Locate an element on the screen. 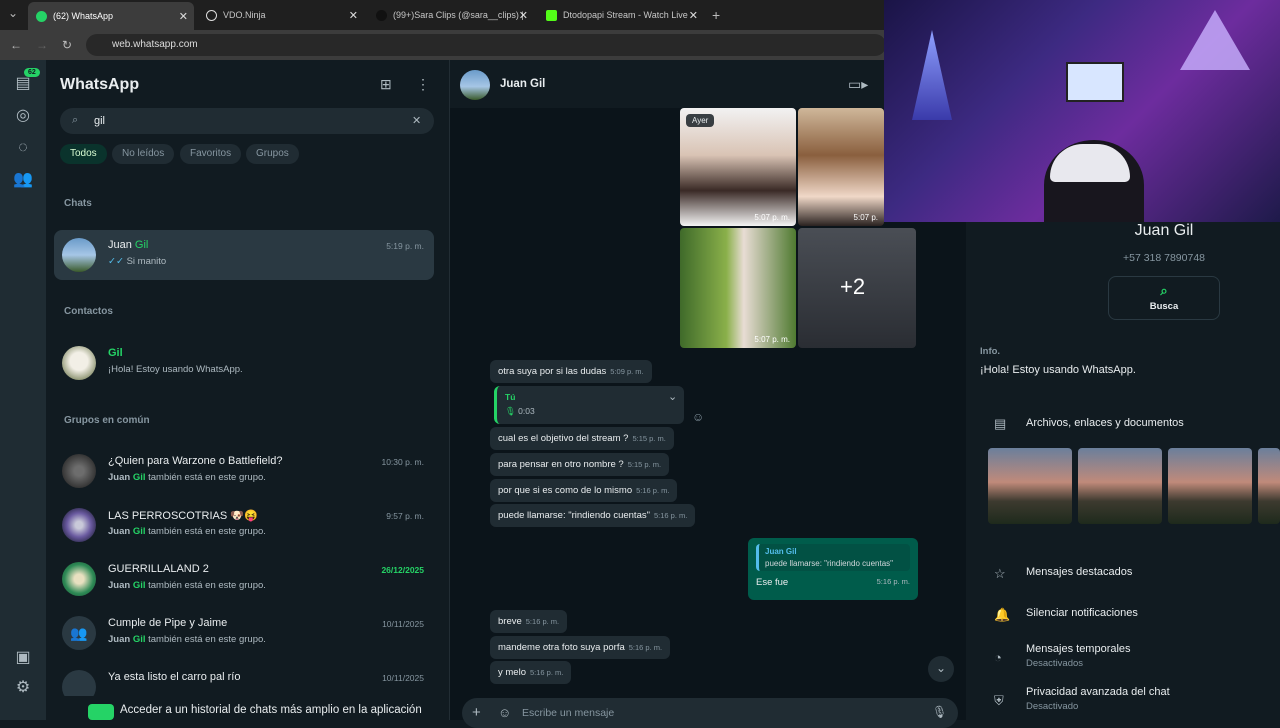  tab-kick: Dtodopapi Stream - Watch Live ✕ is located at coordinates (621, 15).